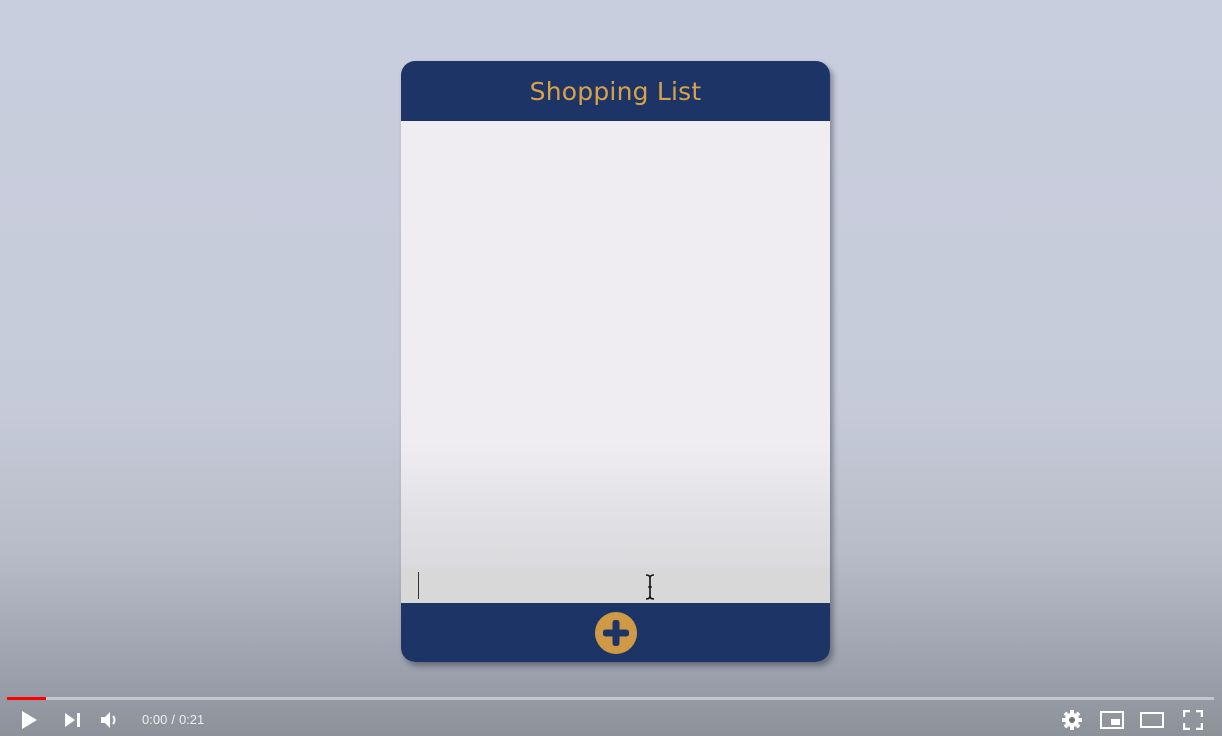 This screenshot has width=1222, height=736. I want to click on theater-mode-button, so click(1152, 719).